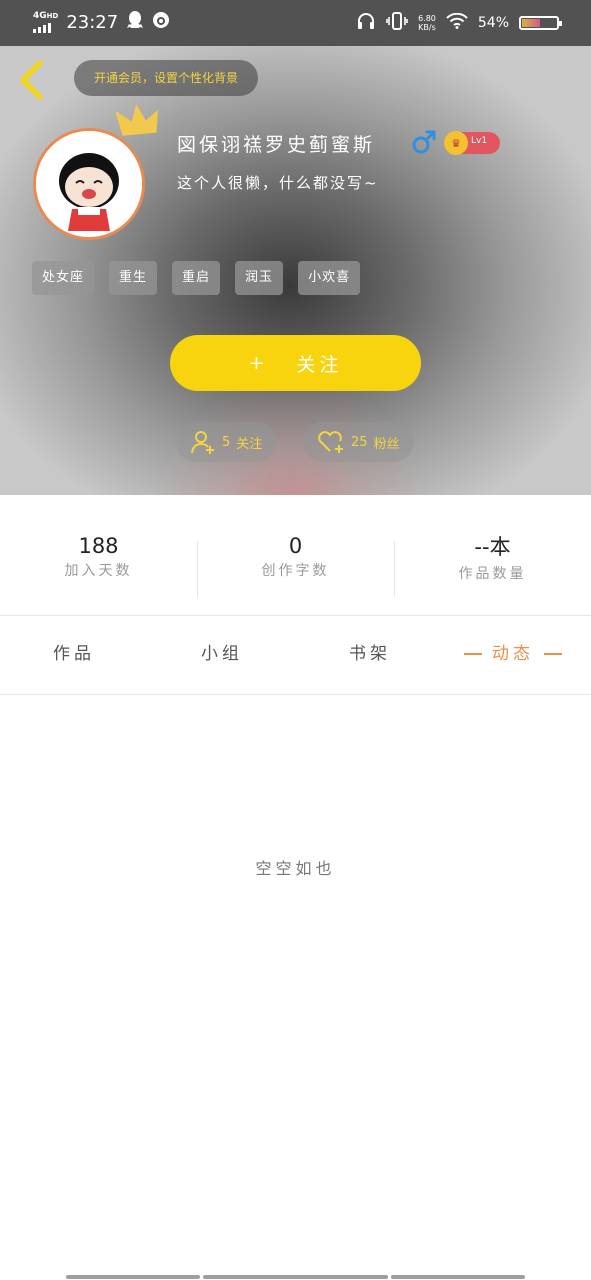 The width and height of the screenshot is (591, 1280). What do you see at coordinates (397, 23) in the screenshot?
I see `vibrate-icon` at bounding box center [397, 23].